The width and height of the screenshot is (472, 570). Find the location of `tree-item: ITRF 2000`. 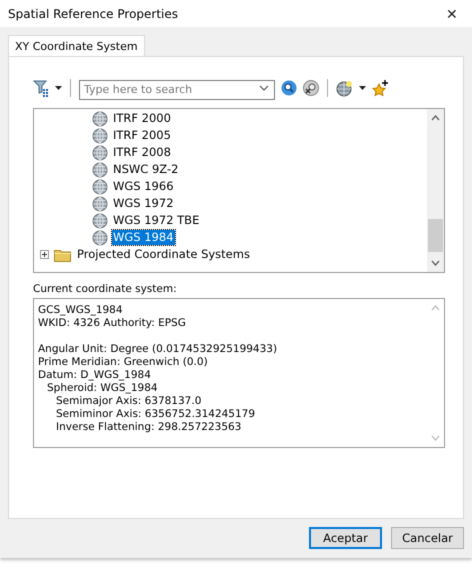

tree-item: ITRF 2000 is located at coordinates (142, 118).